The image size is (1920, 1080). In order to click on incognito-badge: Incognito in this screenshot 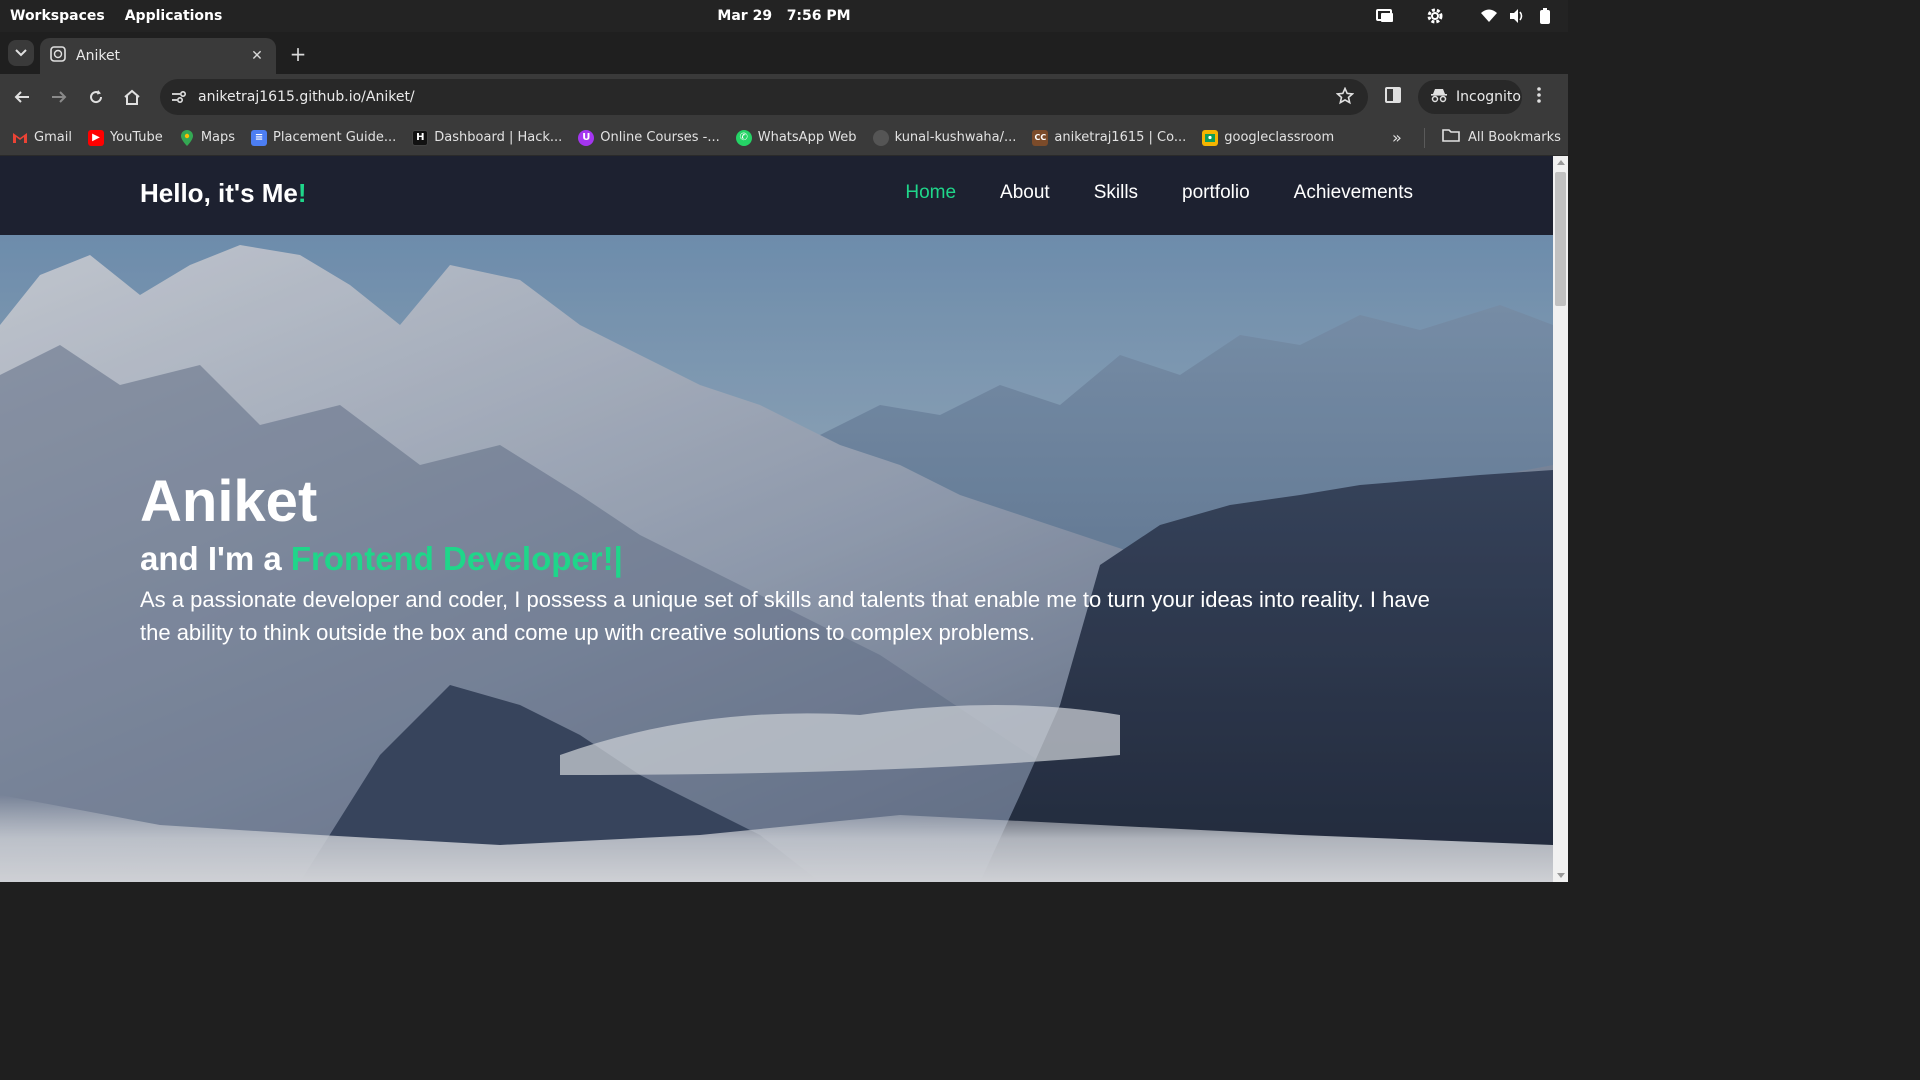, I will do `click(1470, 97)`.